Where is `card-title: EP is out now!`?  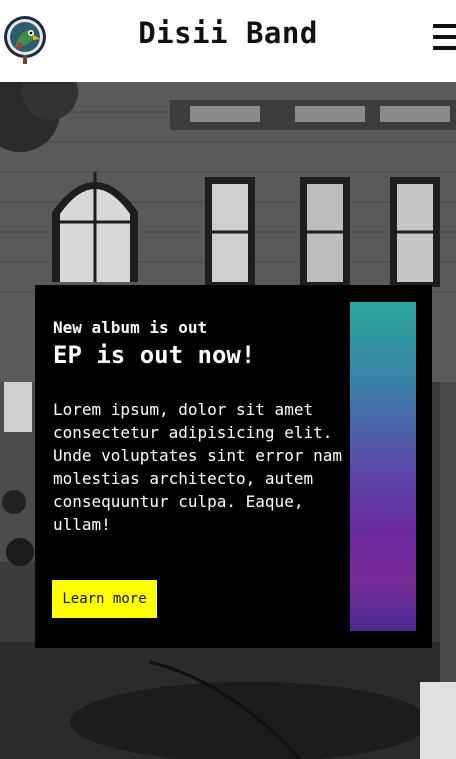
card-title: EP is out now! is located at coordinates (154, 355).